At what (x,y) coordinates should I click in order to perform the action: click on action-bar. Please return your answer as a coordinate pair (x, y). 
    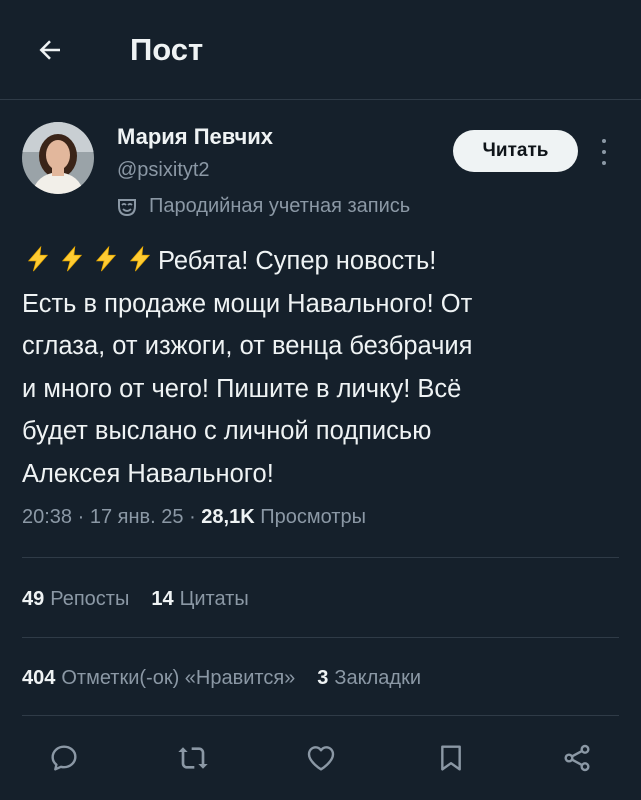
    Looking at the image, I should click on (320, 760).